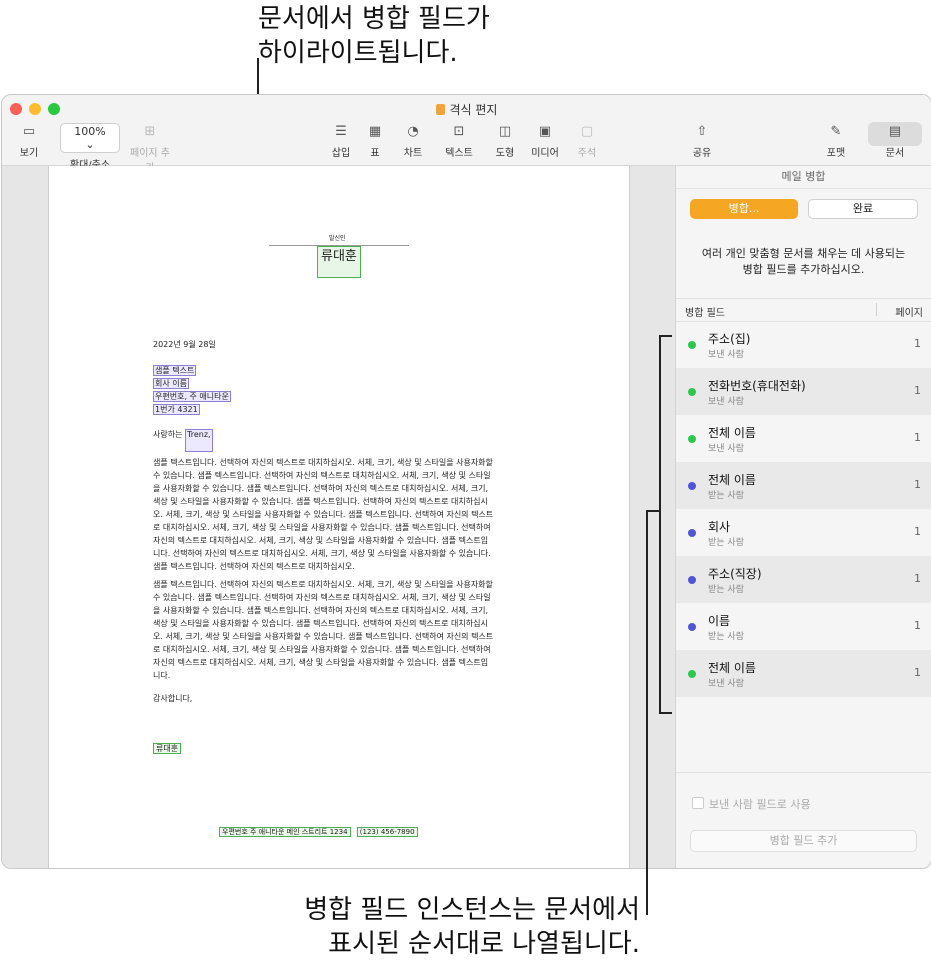  I want to click on merge-field-name: 회사, so click(719, 527).